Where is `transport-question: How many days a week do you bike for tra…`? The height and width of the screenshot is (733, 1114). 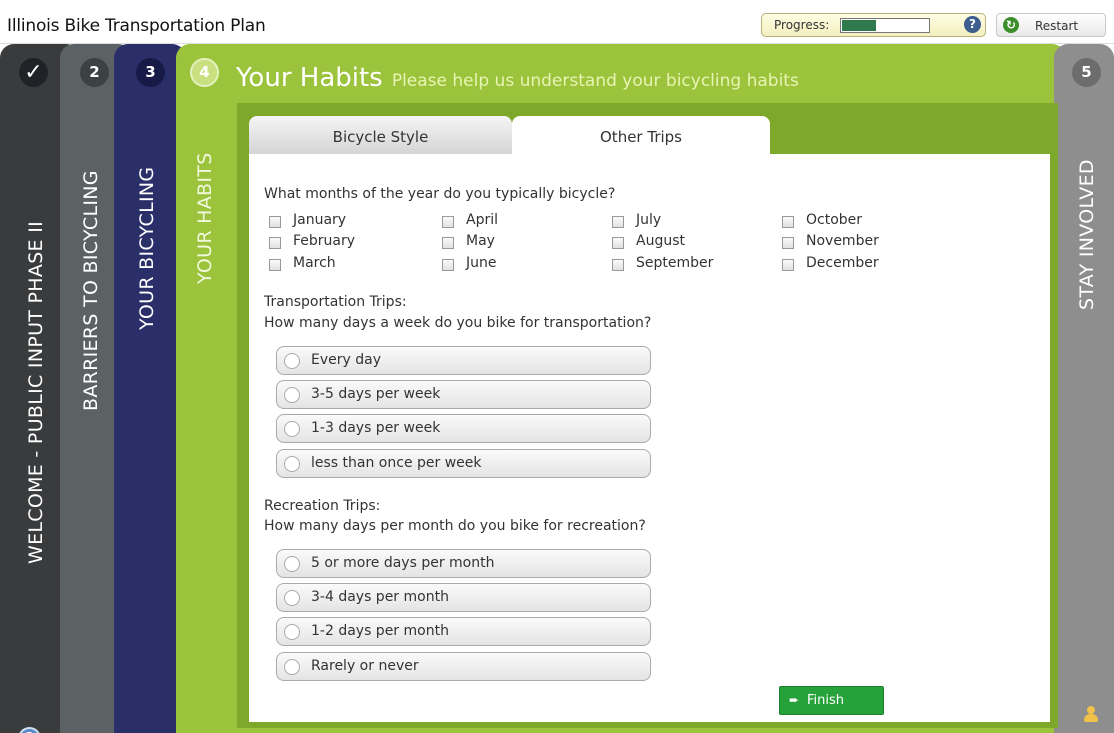 transport-question: How many days a week do you bike for tra… is located at coordinates (458, 323).